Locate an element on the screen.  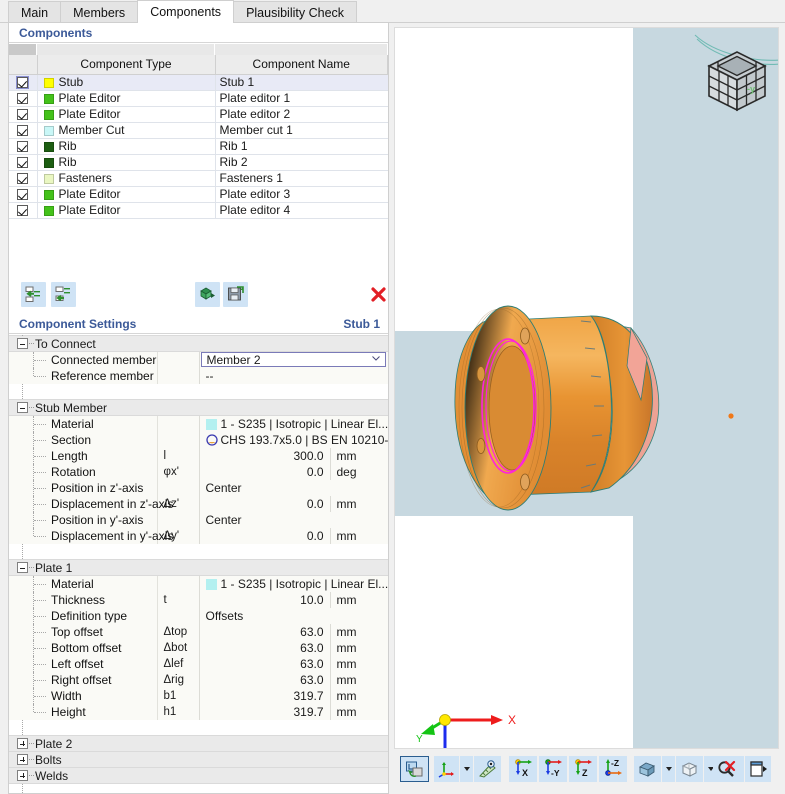
tab-plausibility-check: Plausibility Check is located at coordinates (295, 12).